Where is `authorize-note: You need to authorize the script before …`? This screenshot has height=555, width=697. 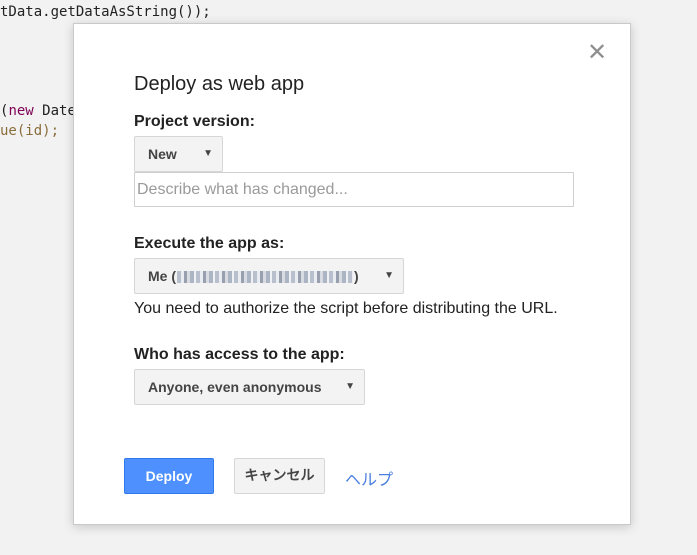 authorize-note: You need to authorize the script before … is located at coordinates (346, 308).